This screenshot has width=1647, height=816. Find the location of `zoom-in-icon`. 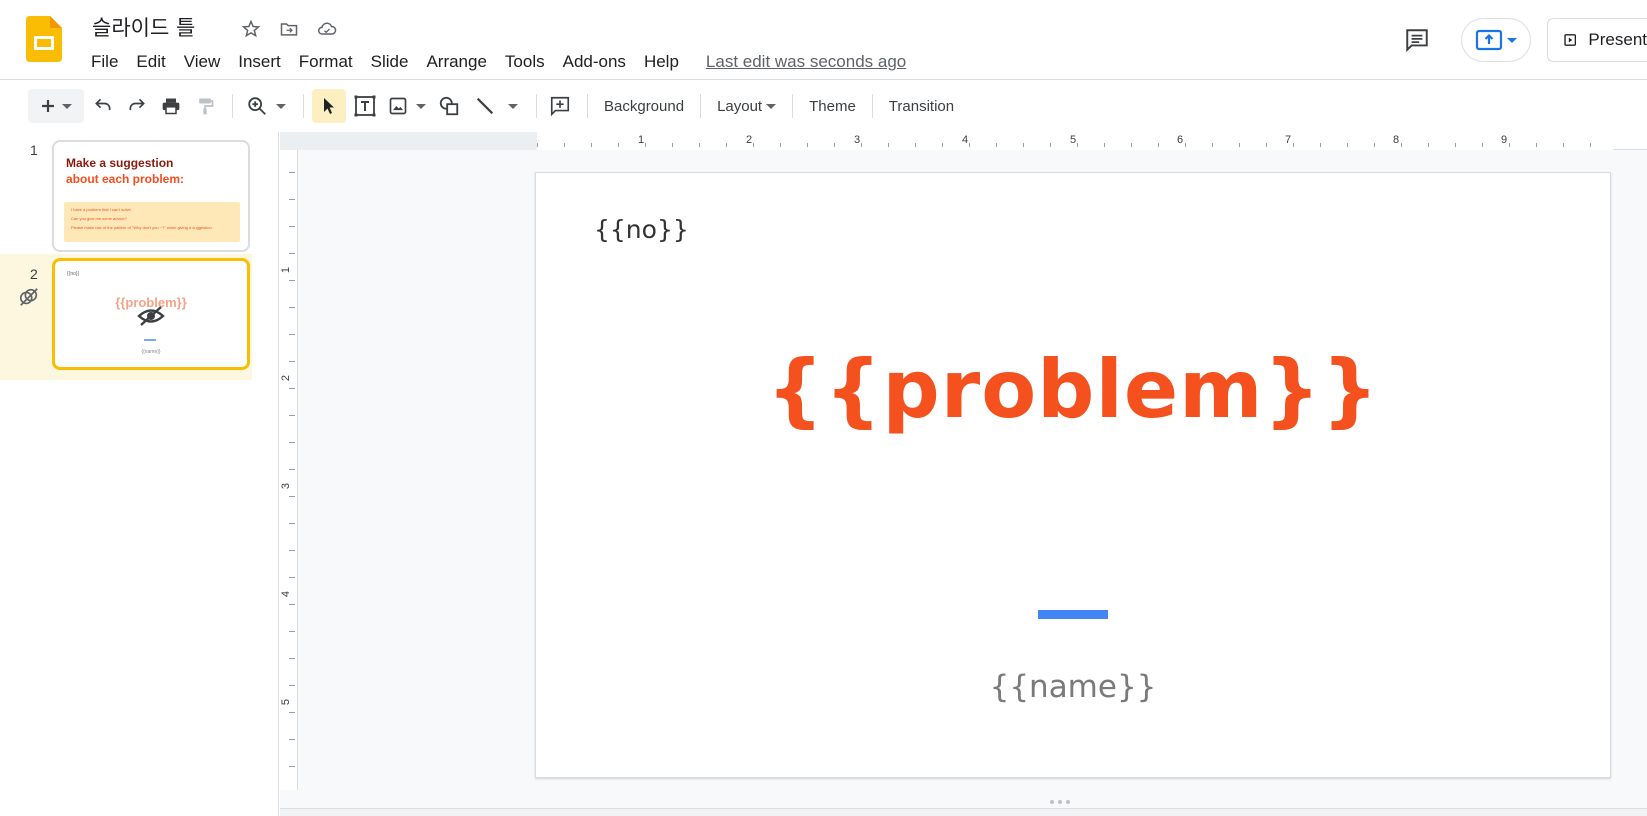

zoom-in-icon is located at coordinates (257, 106).